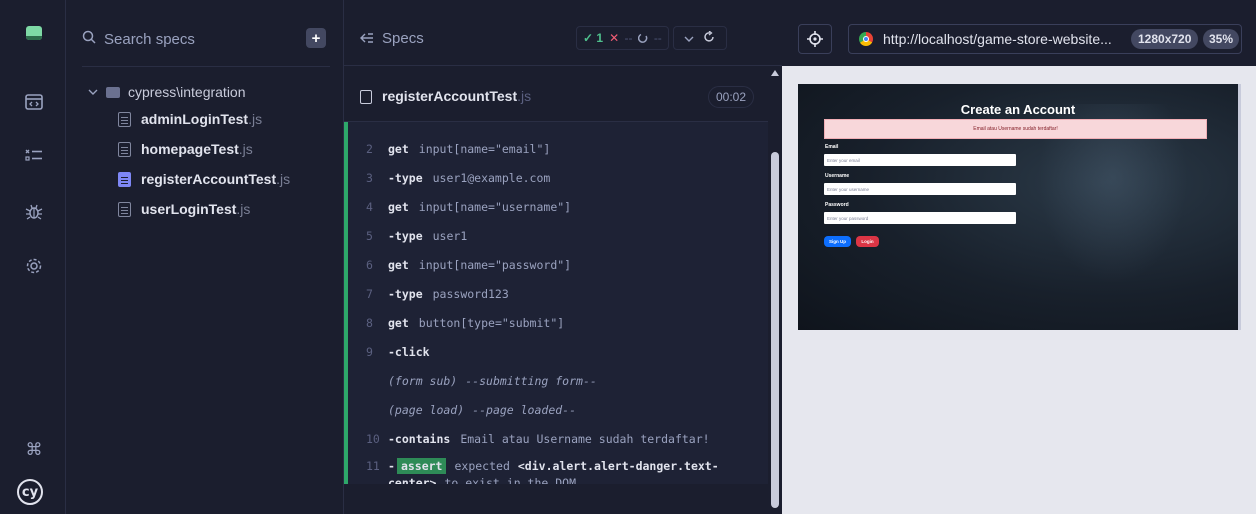  What do you see at coordinates (458, 178) in the screenshot?
I see `command-row: 3 -type user1@example.com` at bounding box center [458, 178].